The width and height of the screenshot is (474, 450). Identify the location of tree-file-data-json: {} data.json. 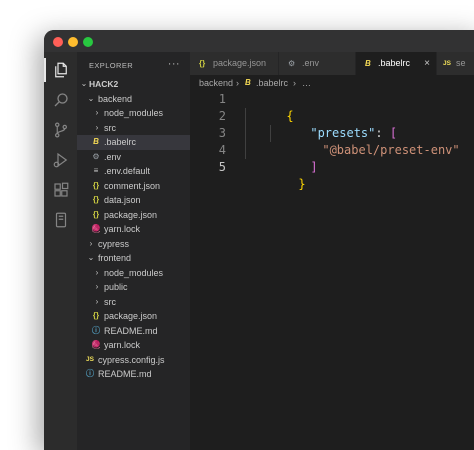
(133, 200).